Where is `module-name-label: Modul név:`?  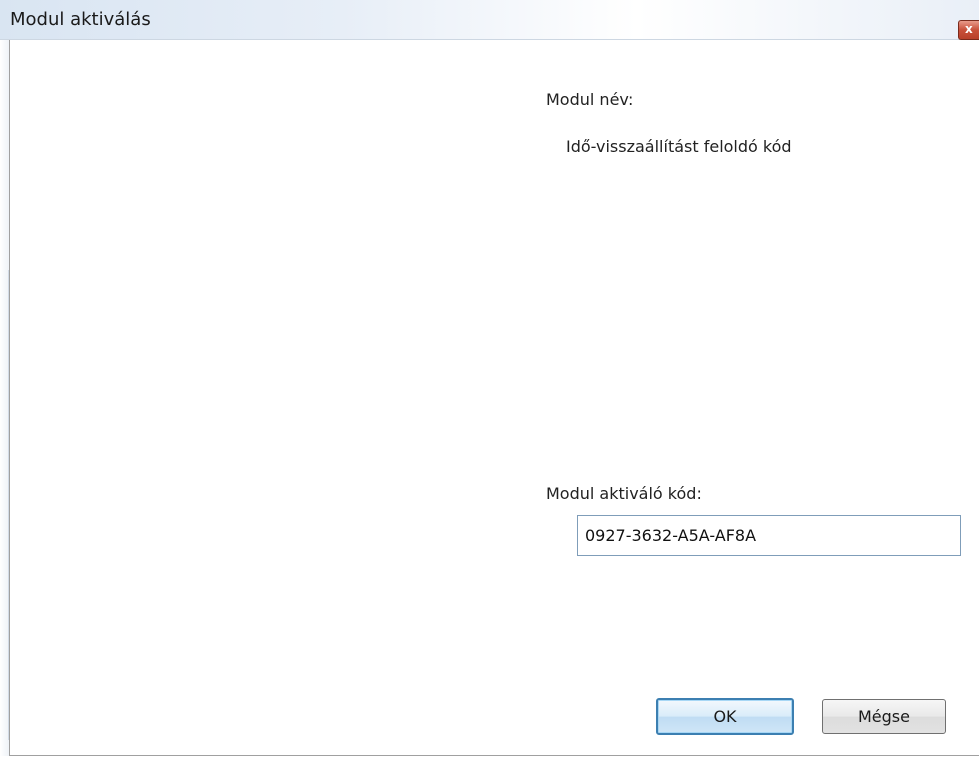 module-name-label: Modul név: is located at coordinates (590, 99).